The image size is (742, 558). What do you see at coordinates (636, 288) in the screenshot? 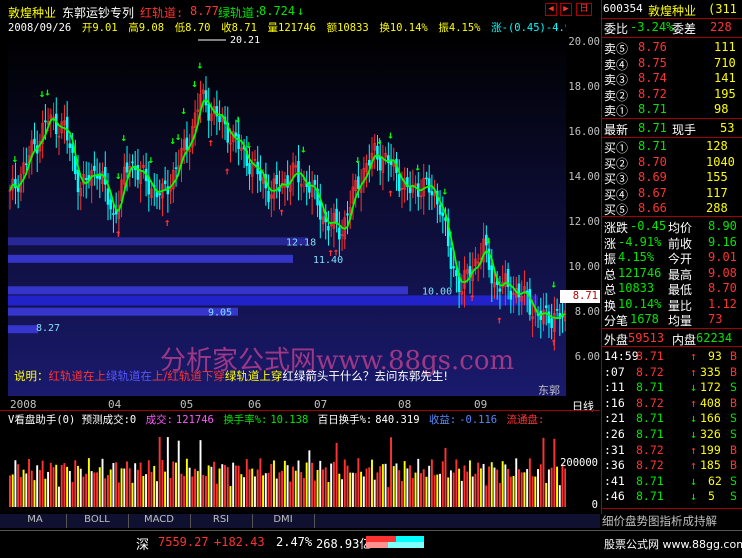
I see `stat-value: 10833` at bounding box center [636, 288].